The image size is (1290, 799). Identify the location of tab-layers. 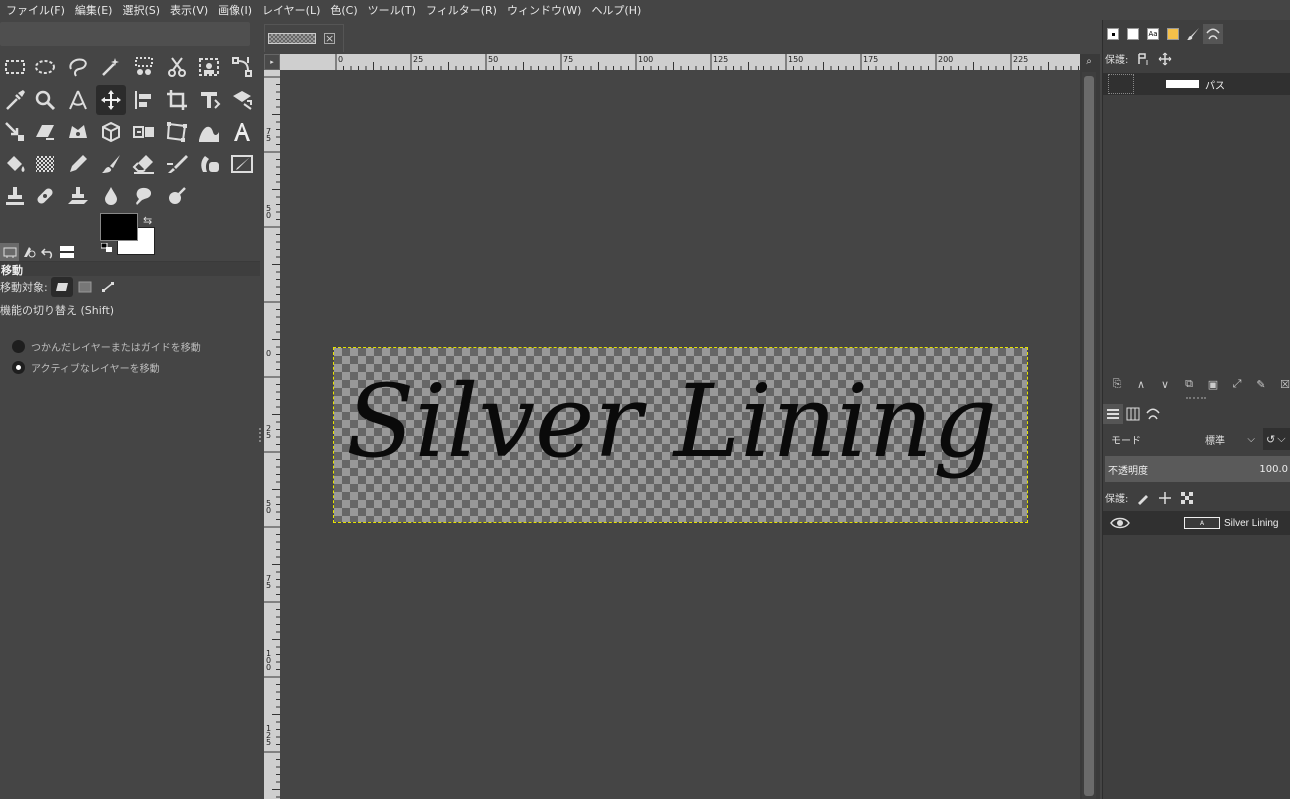
(1113, 414).